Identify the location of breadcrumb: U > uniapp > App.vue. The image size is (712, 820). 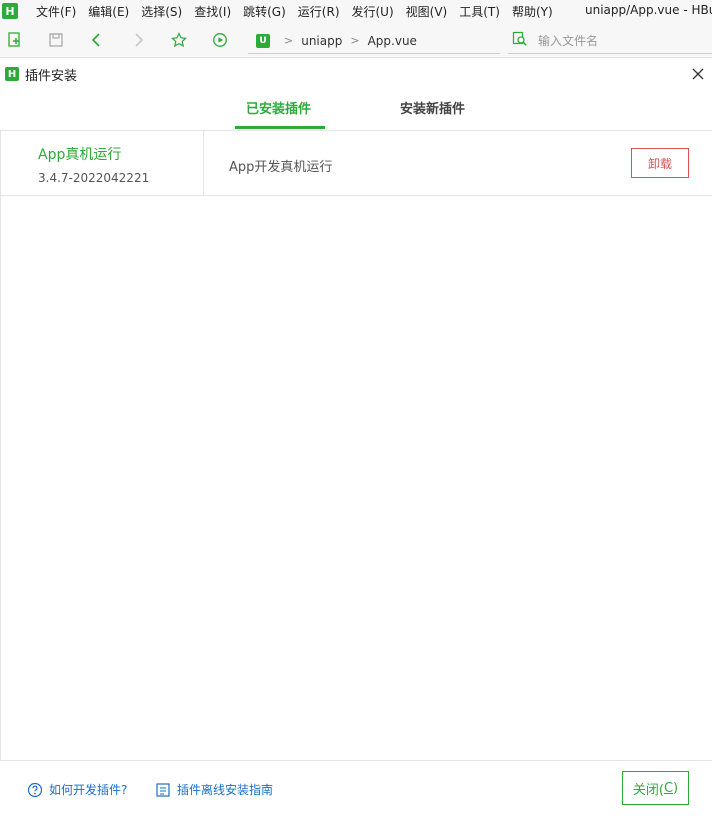
(374, 41).